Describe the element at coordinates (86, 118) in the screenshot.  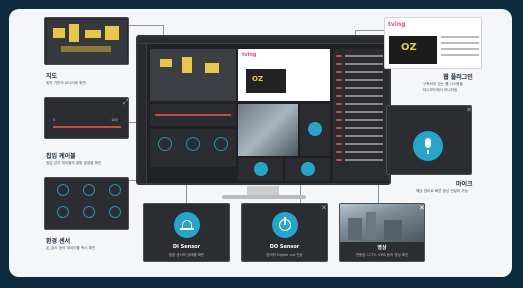
I see `intrusion-cable-card: ⤢ 0 100` at that location.